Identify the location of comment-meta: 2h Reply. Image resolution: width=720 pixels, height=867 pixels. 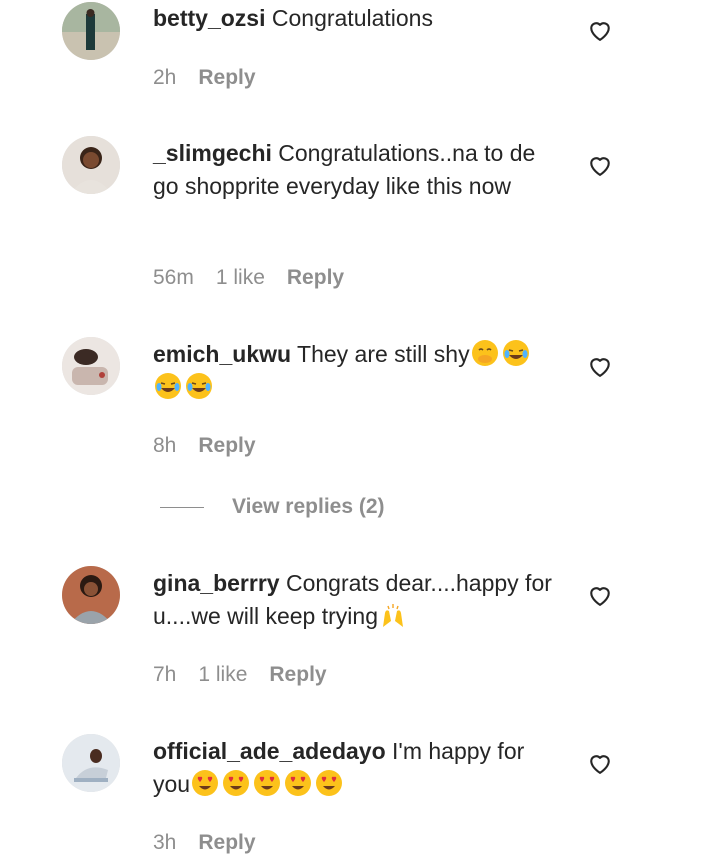
(204, 78).